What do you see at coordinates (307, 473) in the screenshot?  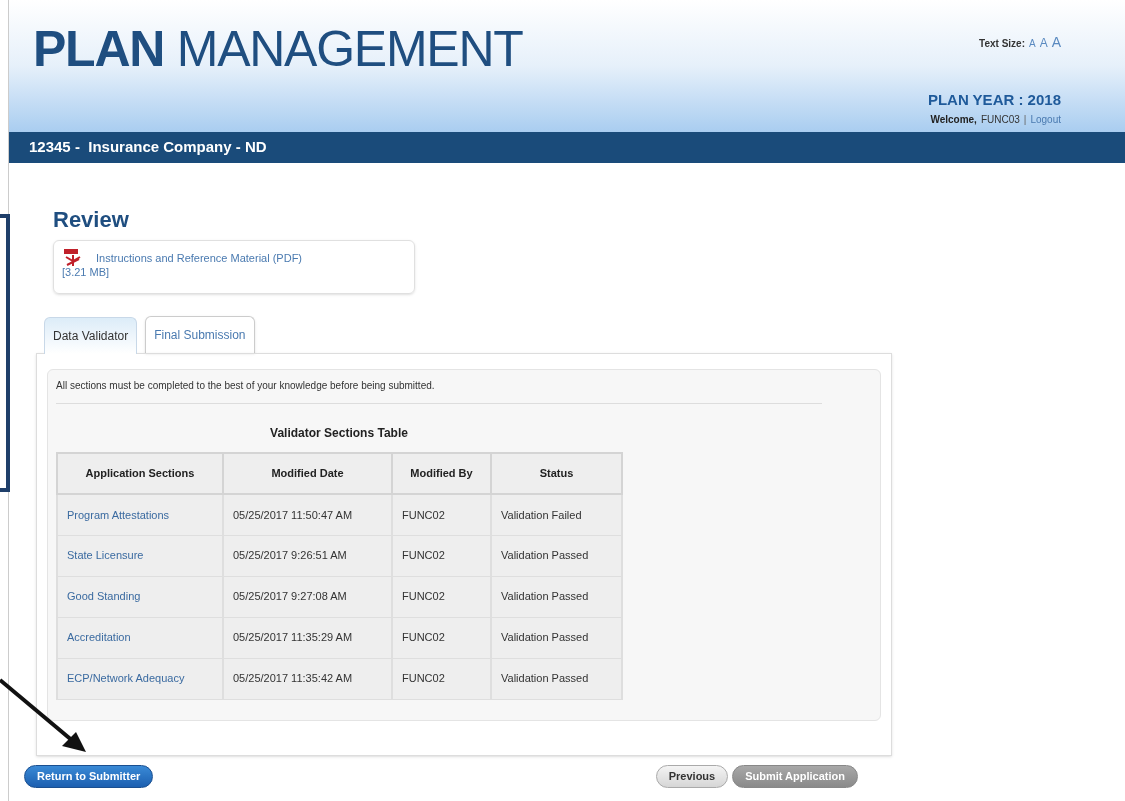 I see `column-header: Modified Date` at bounding box center [307, 473].